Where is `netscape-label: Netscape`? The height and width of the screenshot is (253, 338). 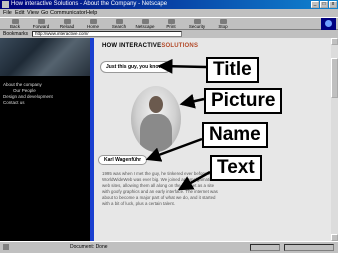
netscape-label: Netscape is located at coordinates (145, 26).